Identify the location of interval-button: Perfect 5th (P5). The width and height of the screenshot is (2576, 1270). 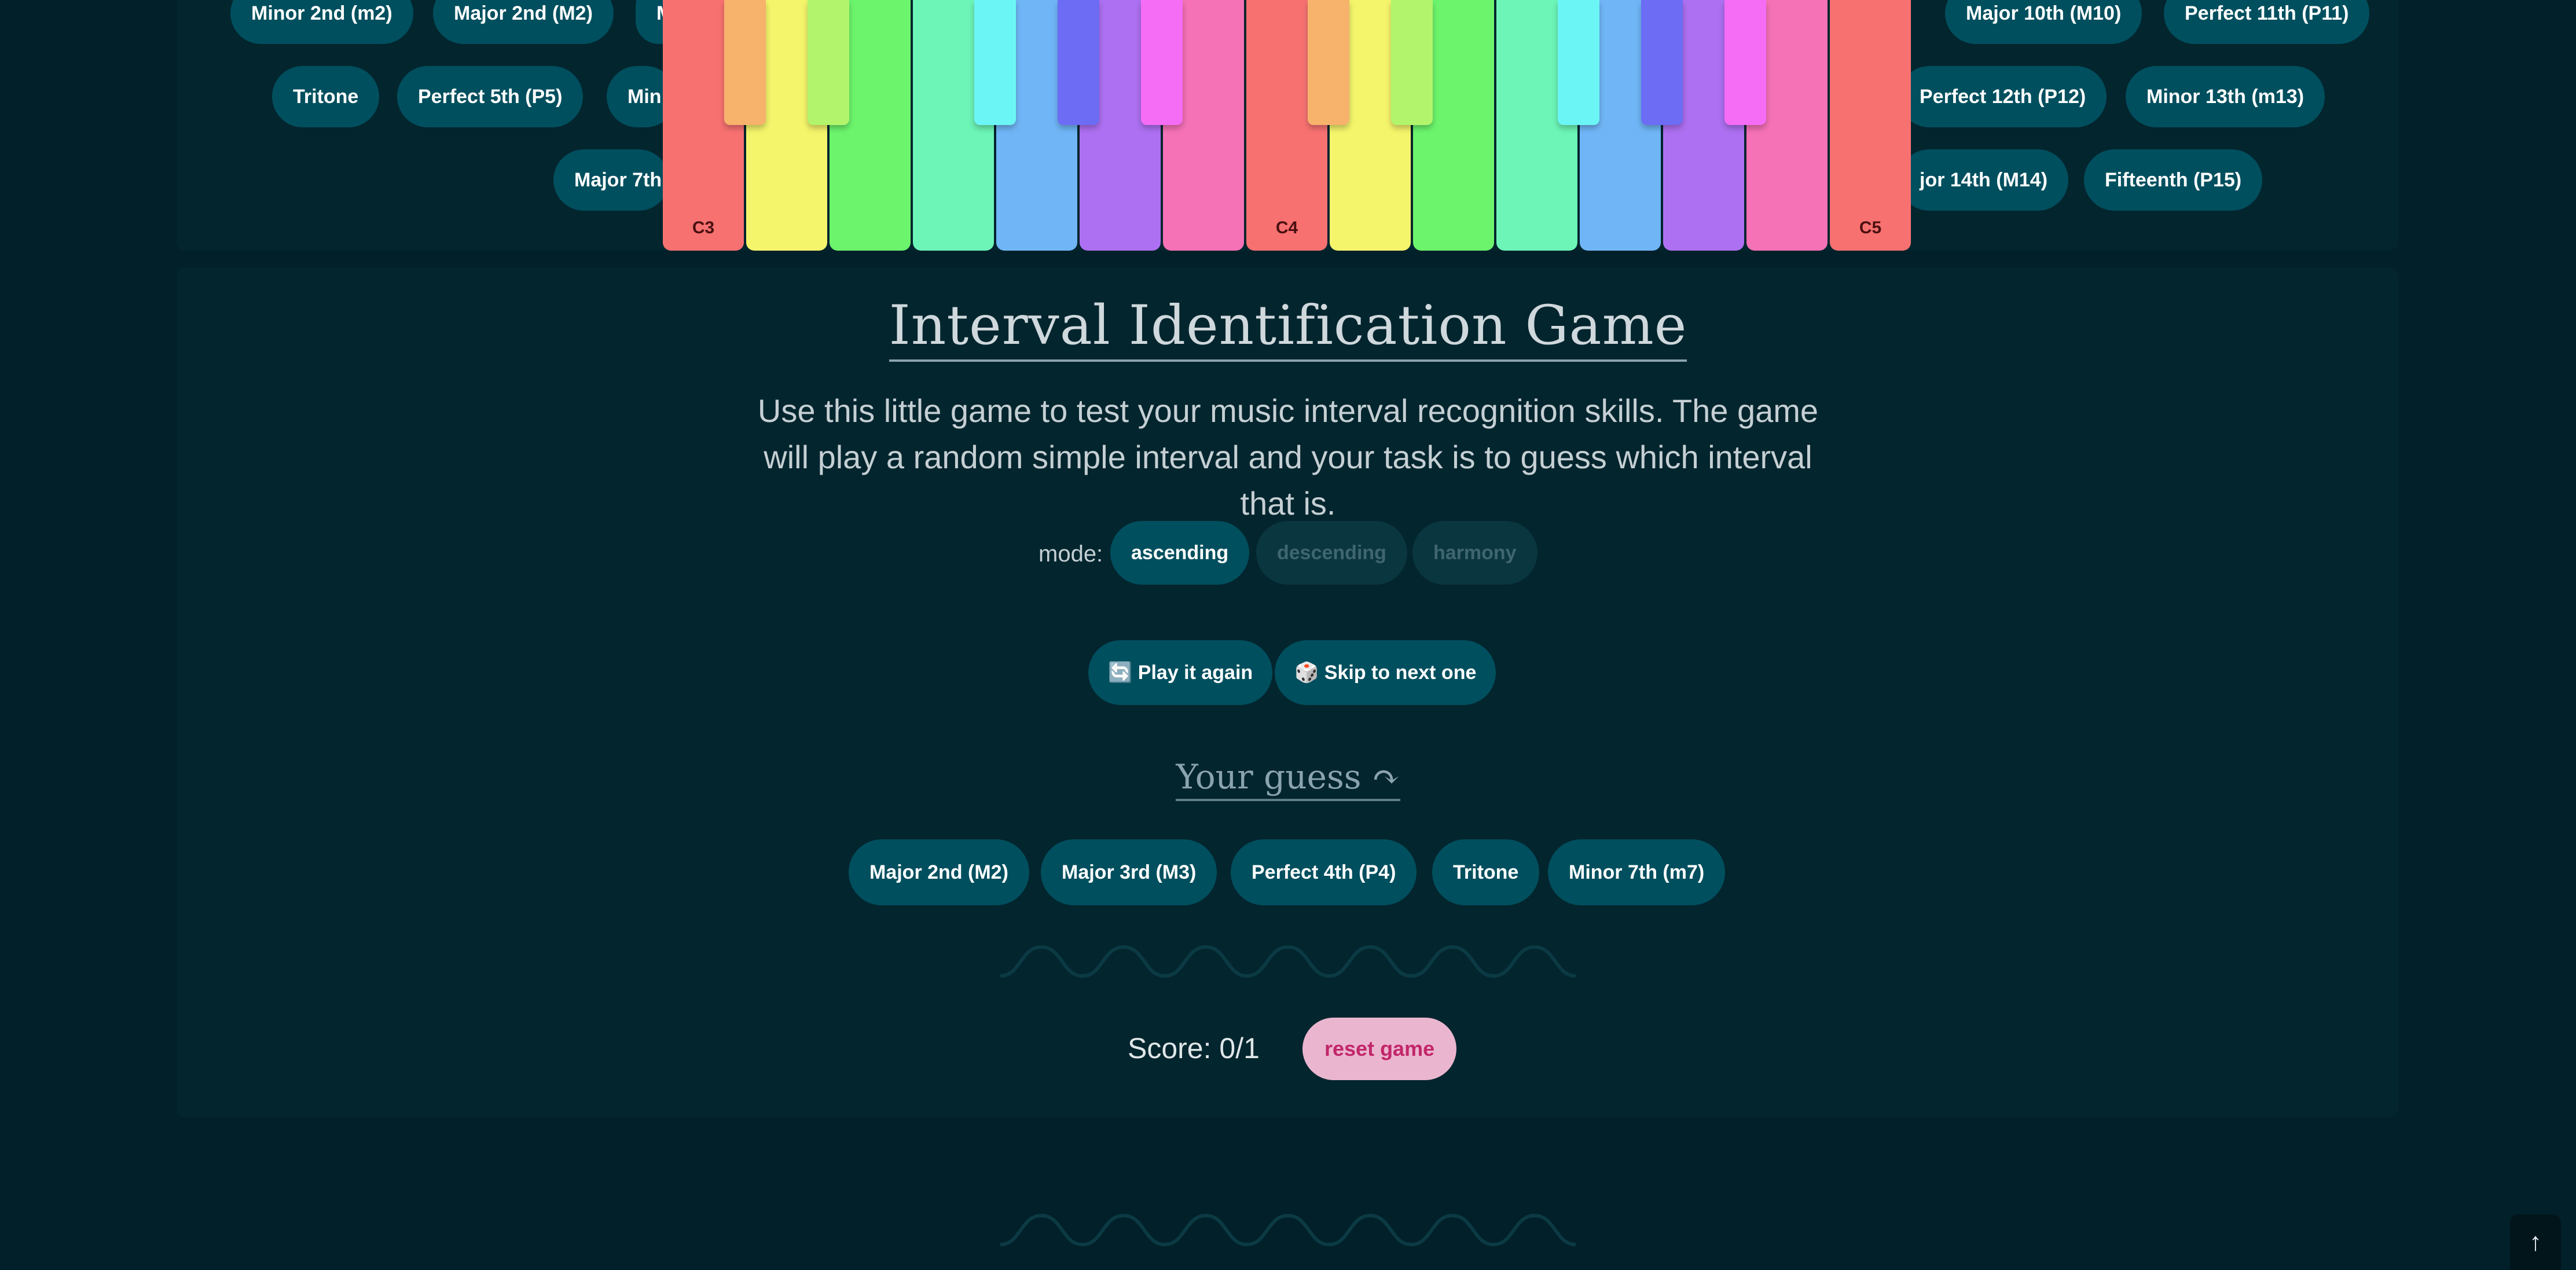
(490, 96).